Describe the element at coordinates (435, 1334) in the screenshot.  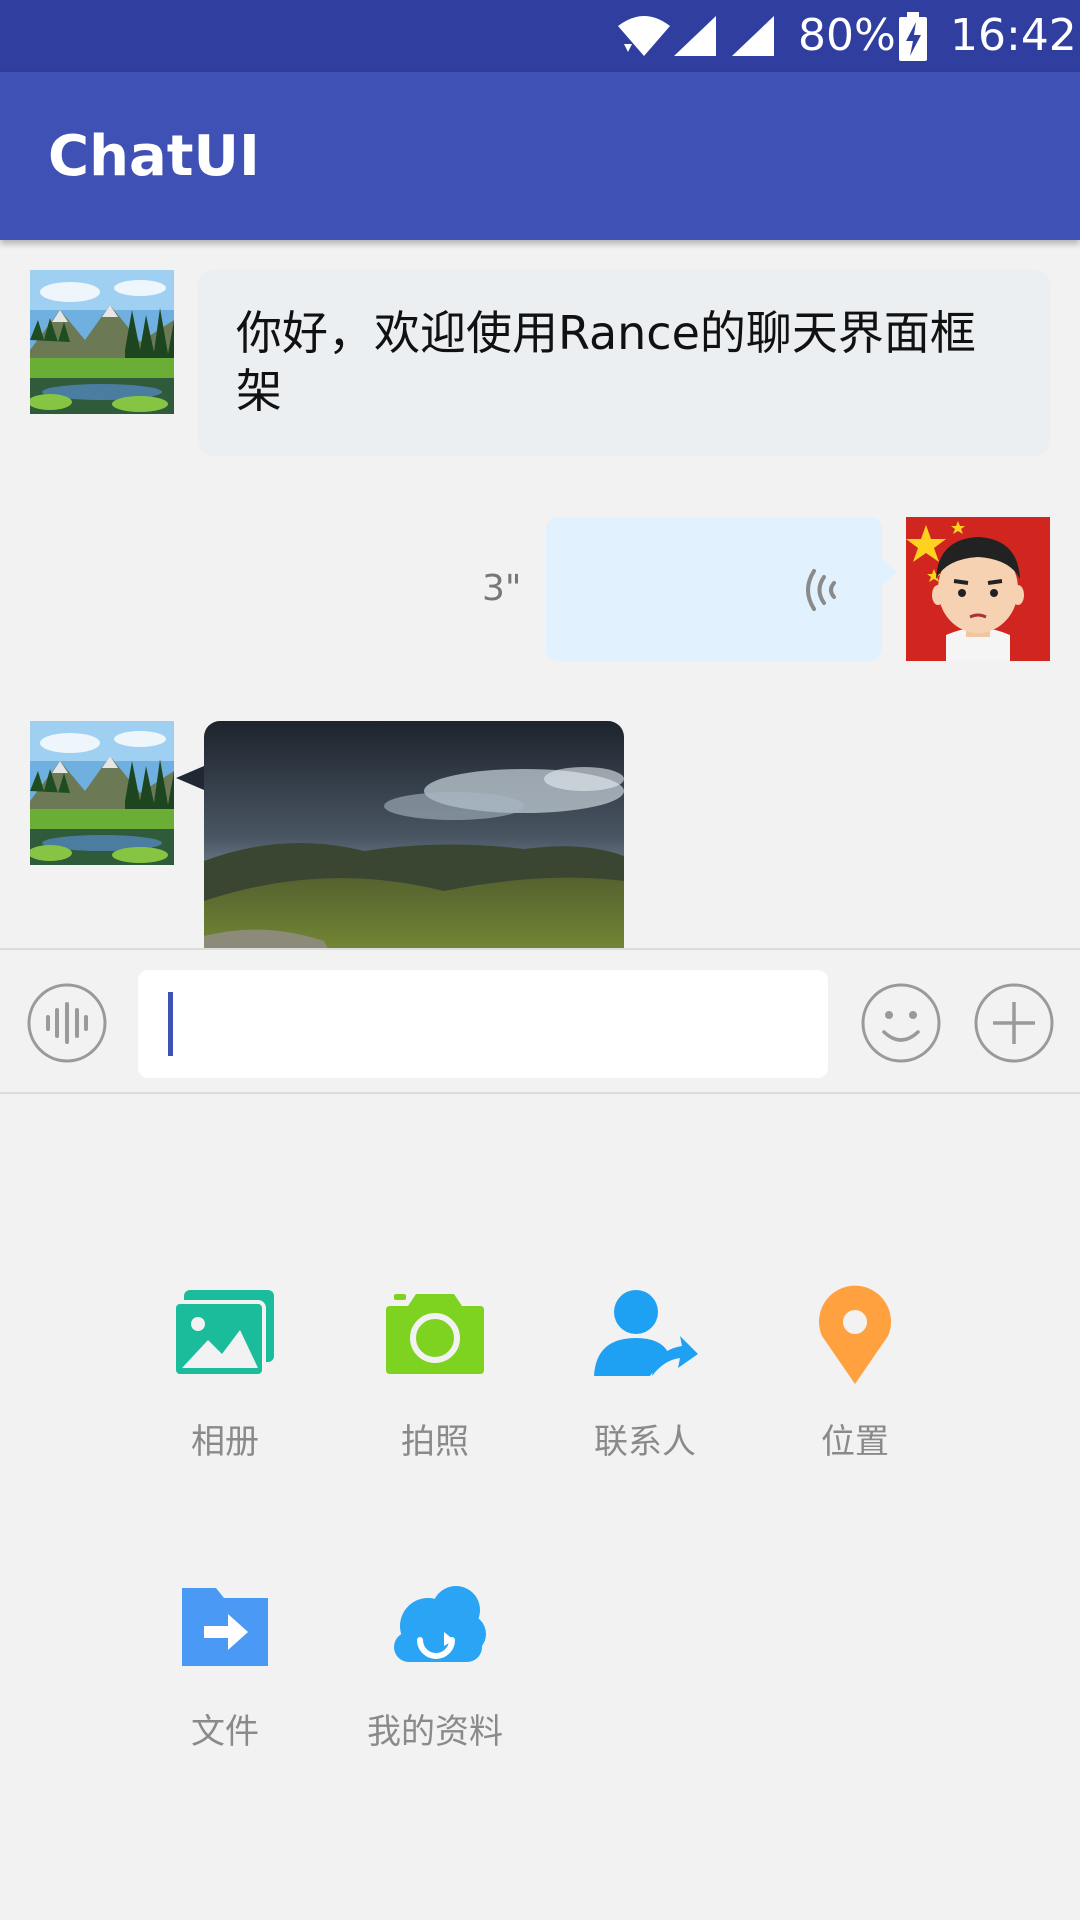
I see `camera-icon` at that location.